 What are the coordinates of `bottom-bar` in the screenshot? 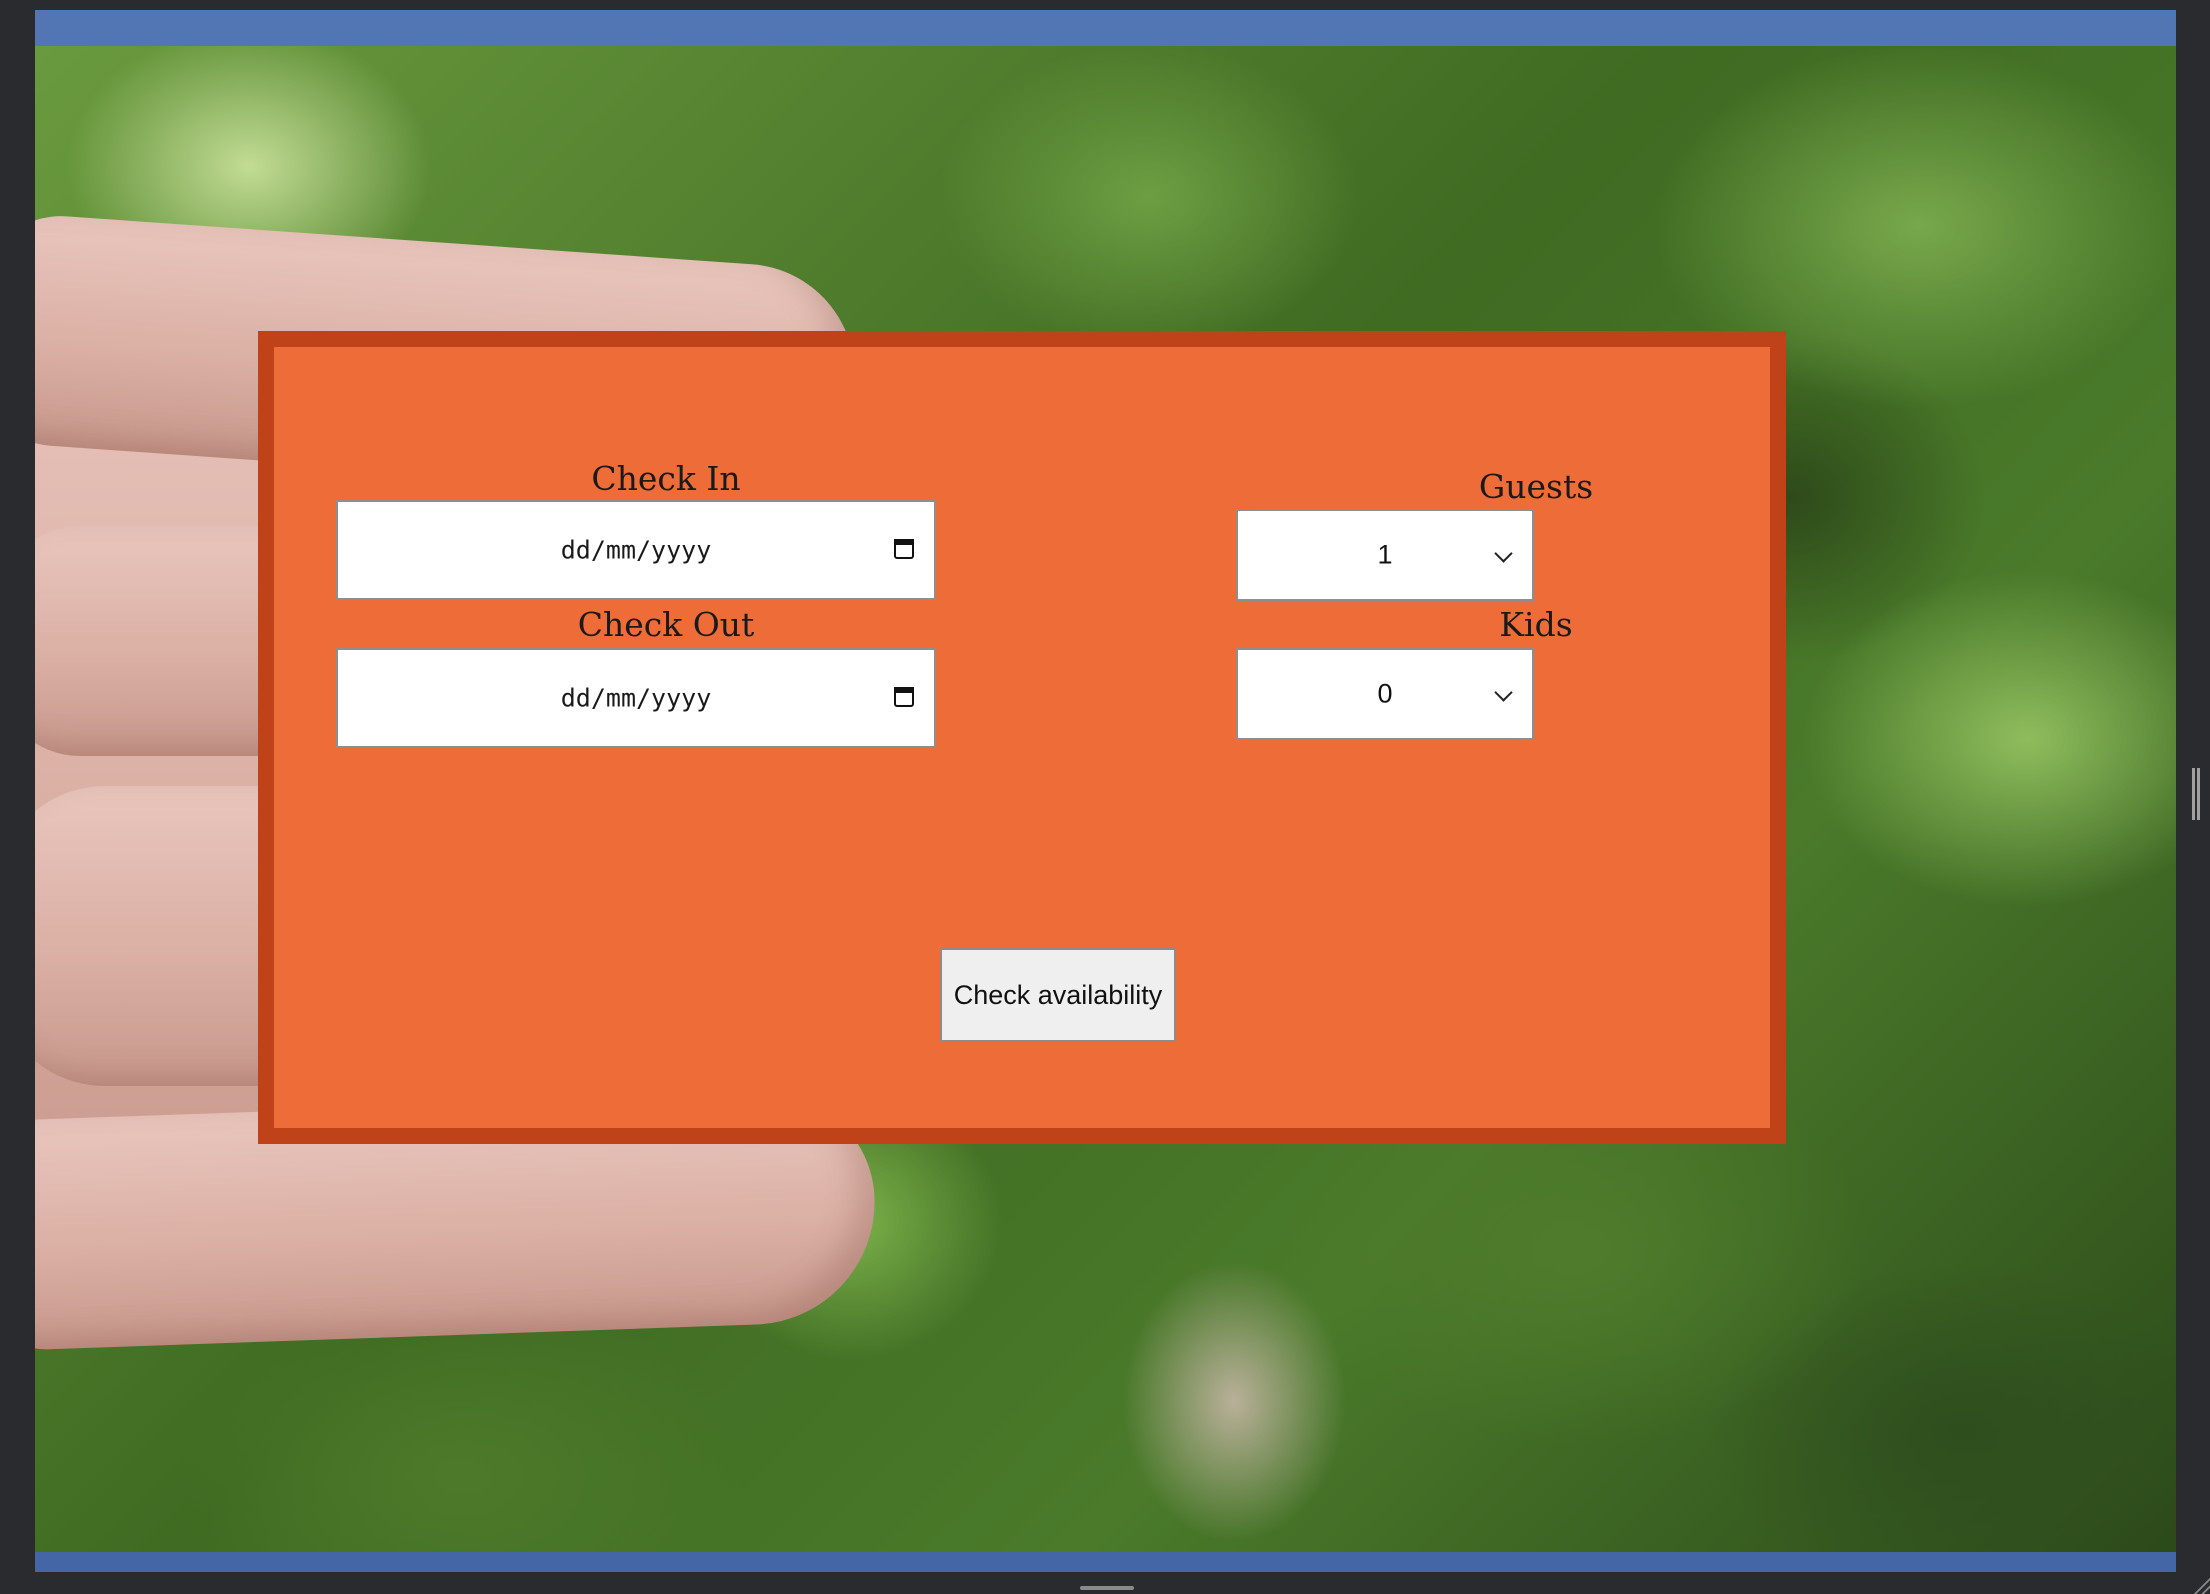 It's located at (1105, 1562).